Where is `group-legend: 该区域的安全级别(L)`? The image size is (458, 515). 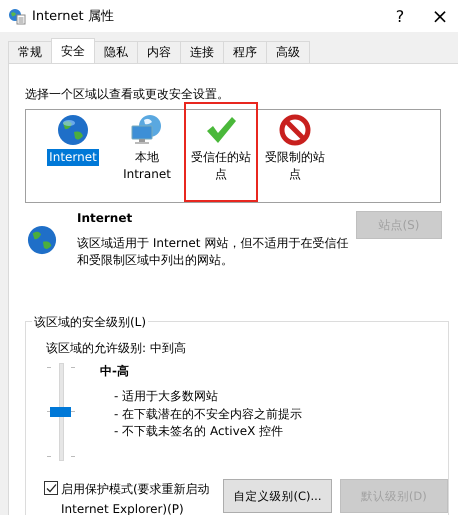 group-legend: 该区域的安全级别(L) is located at coordinates (90, 322).